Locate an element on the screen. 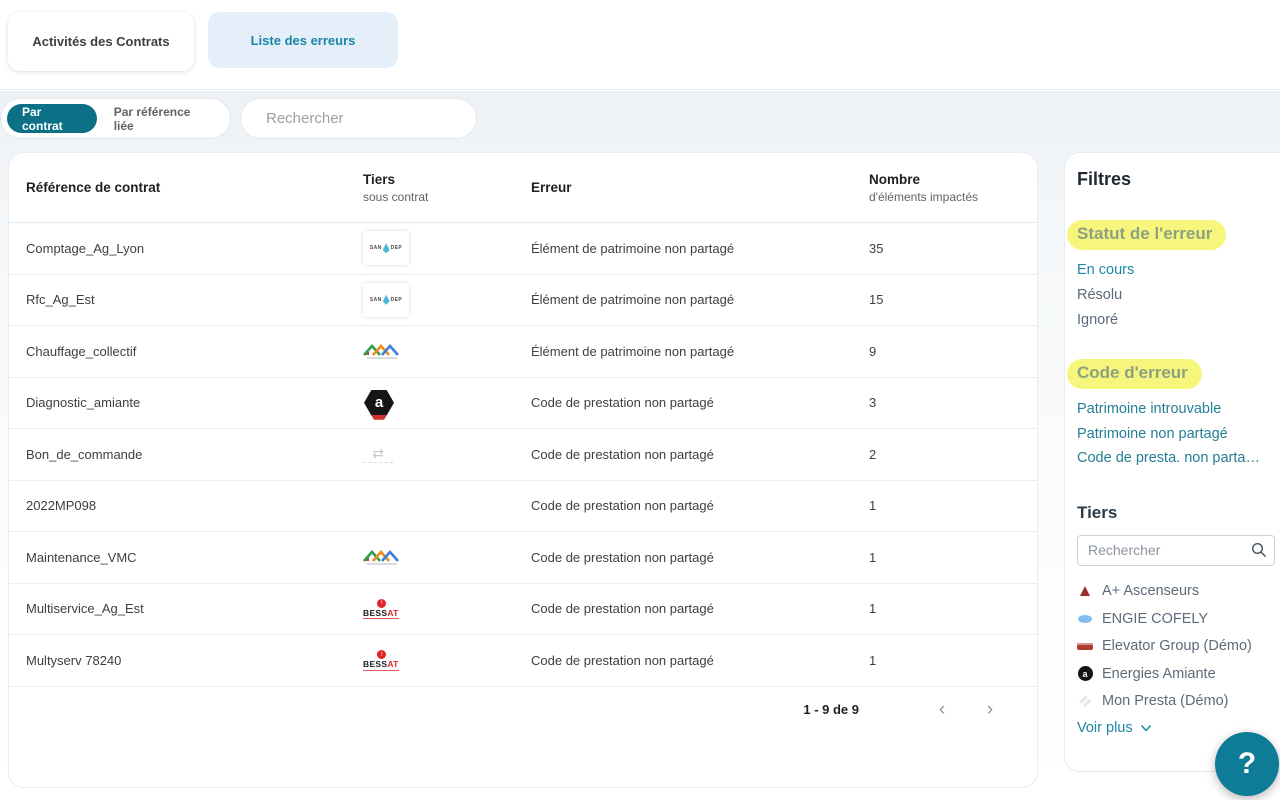 The width and height of the screenshot is (1280, 800). faint-arrows-logo: ⇄ is located at coordinates (378, 454).